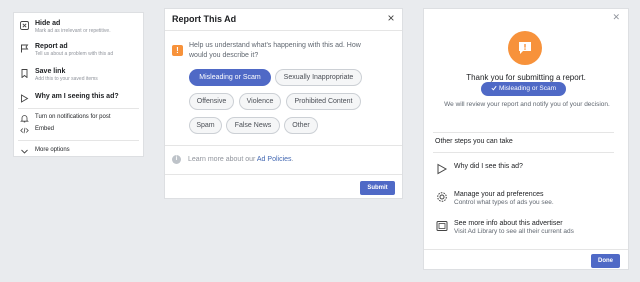 This screenshot has width=640, height=282. Describe the element at coordinates (508, 223) in the screenshot. I see `advertiser-info-label: See more info about this advertiser` at that location.